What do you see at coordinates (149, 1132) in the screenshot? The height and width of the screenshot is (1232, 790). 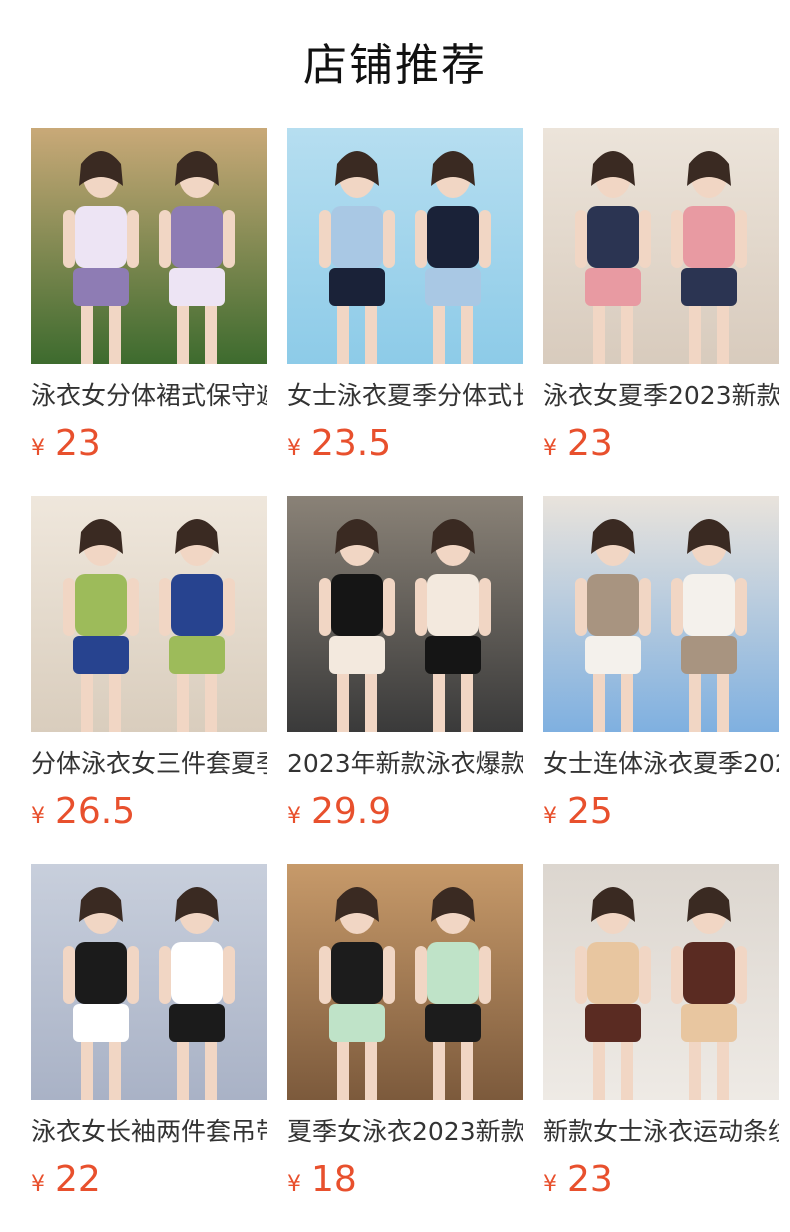 I see `product-name: 泳衣女长袖两件套吊带显瘦` at bounding box center [149, 1132].